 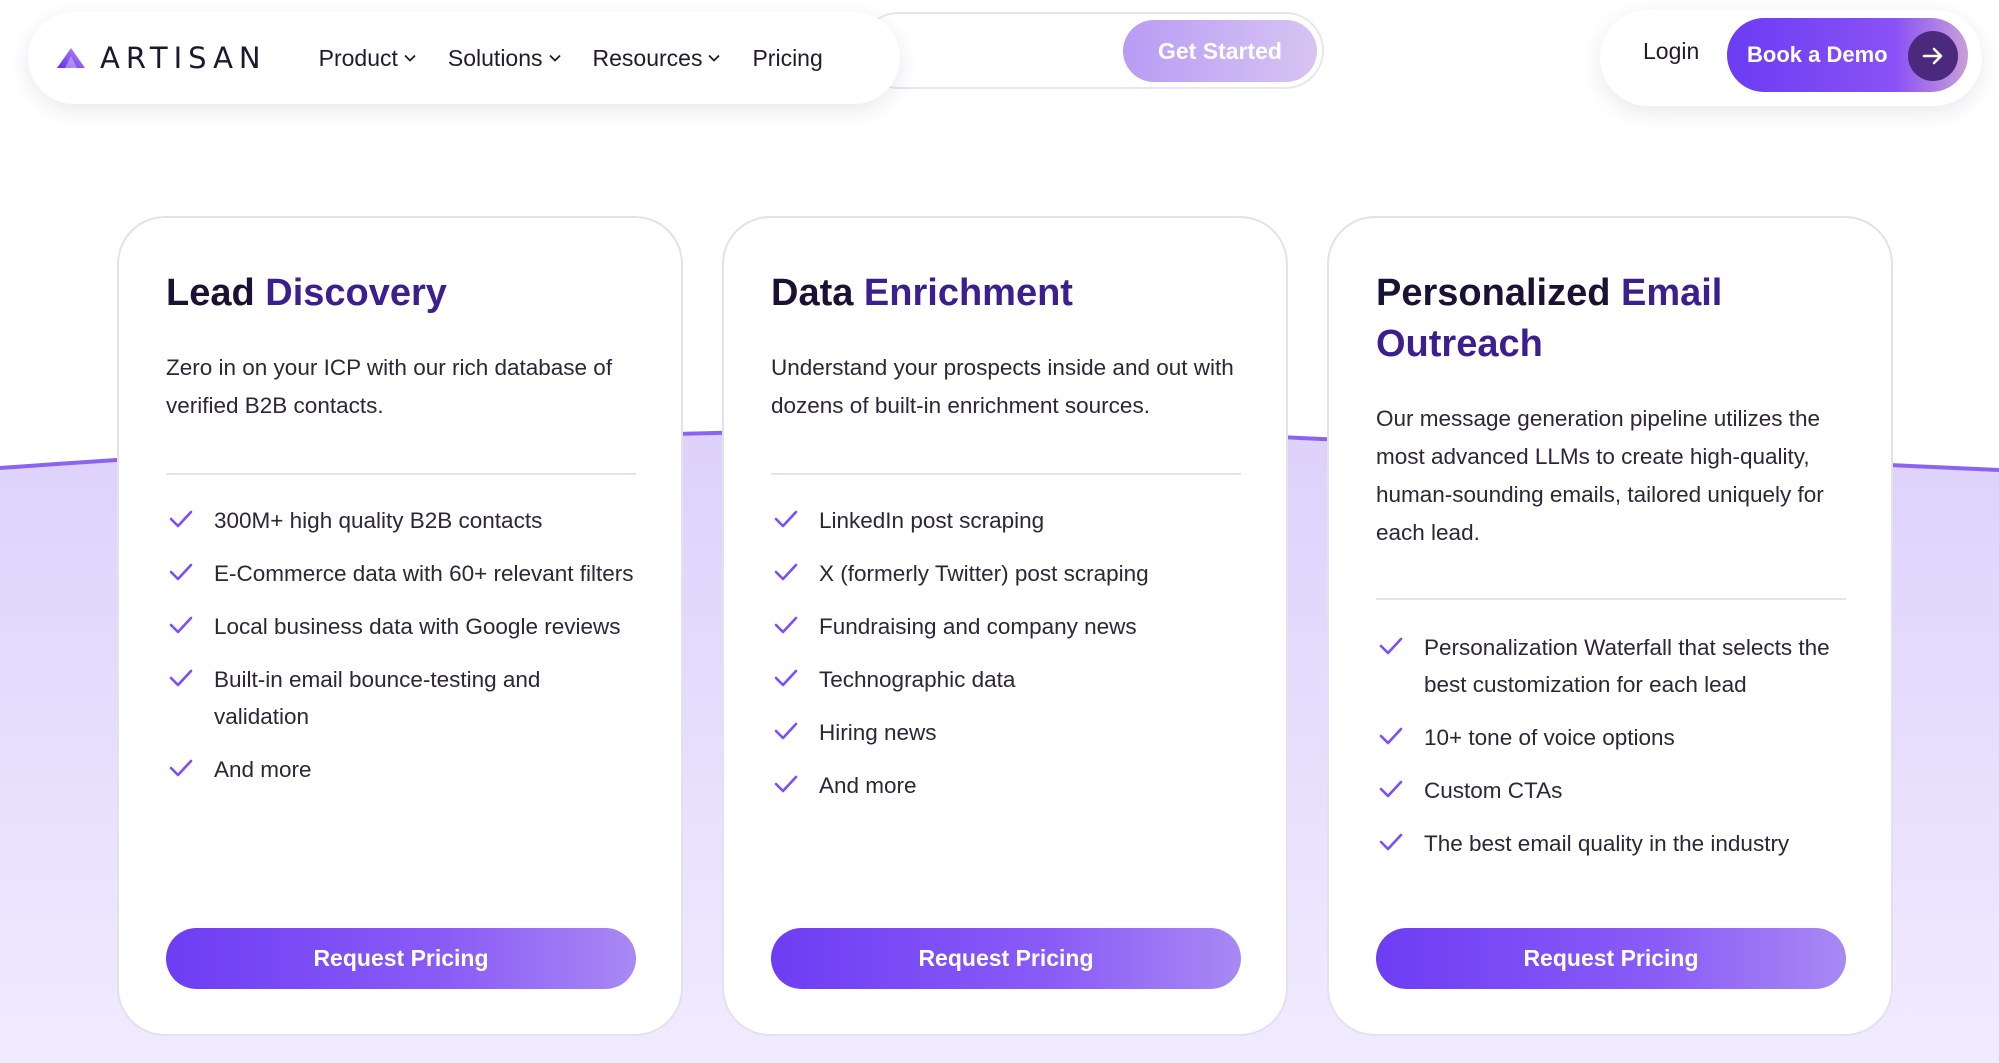 What do you see at coordinates (984, 573) in the screenshot?
I see `feature-text: X (formerly Twitter) post scraping` at bounding box center [984, 573].